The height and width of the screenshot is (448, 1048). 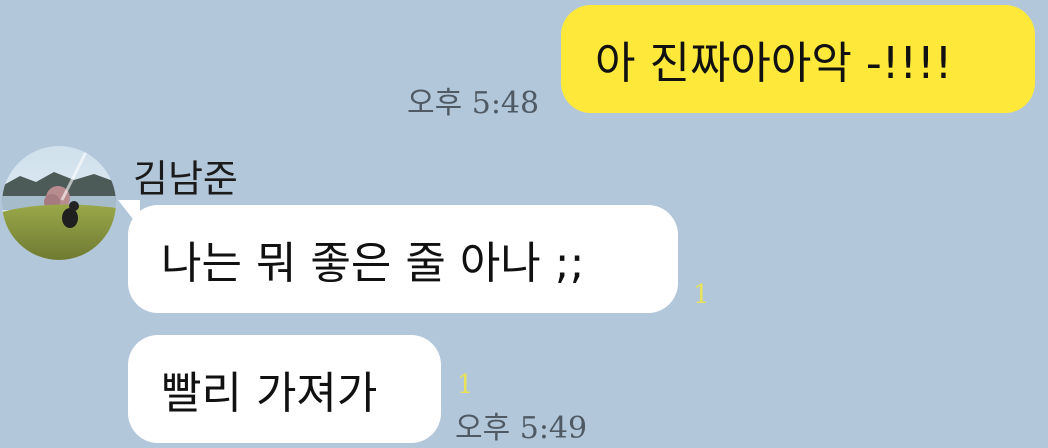 What do you see at coordinates (269, 393) in the screenshot?
I see `received-message-text: 빨리 가져가` at bounding box center [269, 393].